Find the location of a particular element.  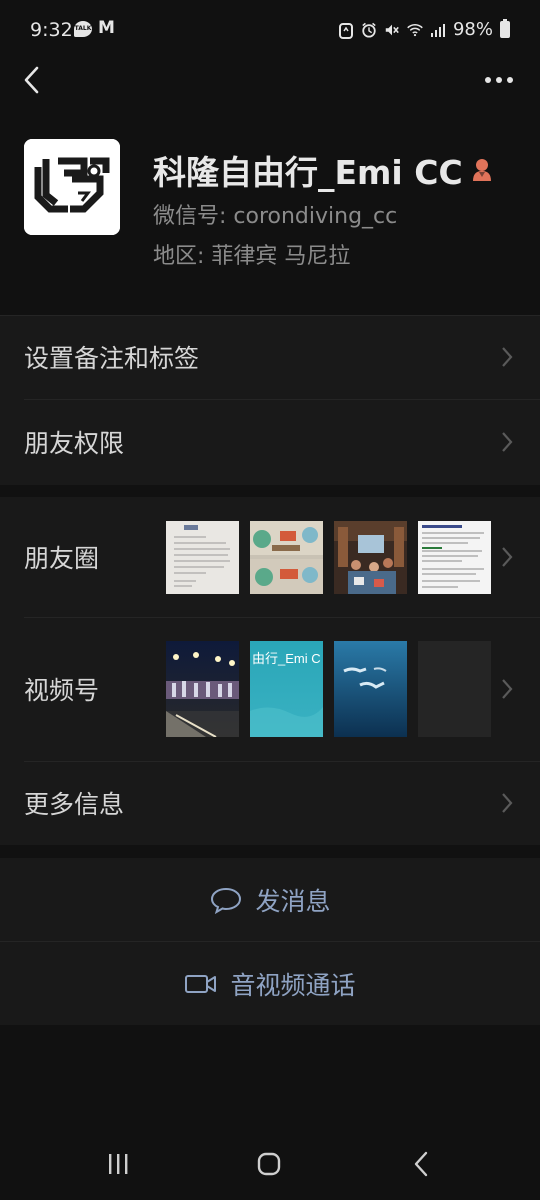

mute-icon is located at coordinates (392, 30).